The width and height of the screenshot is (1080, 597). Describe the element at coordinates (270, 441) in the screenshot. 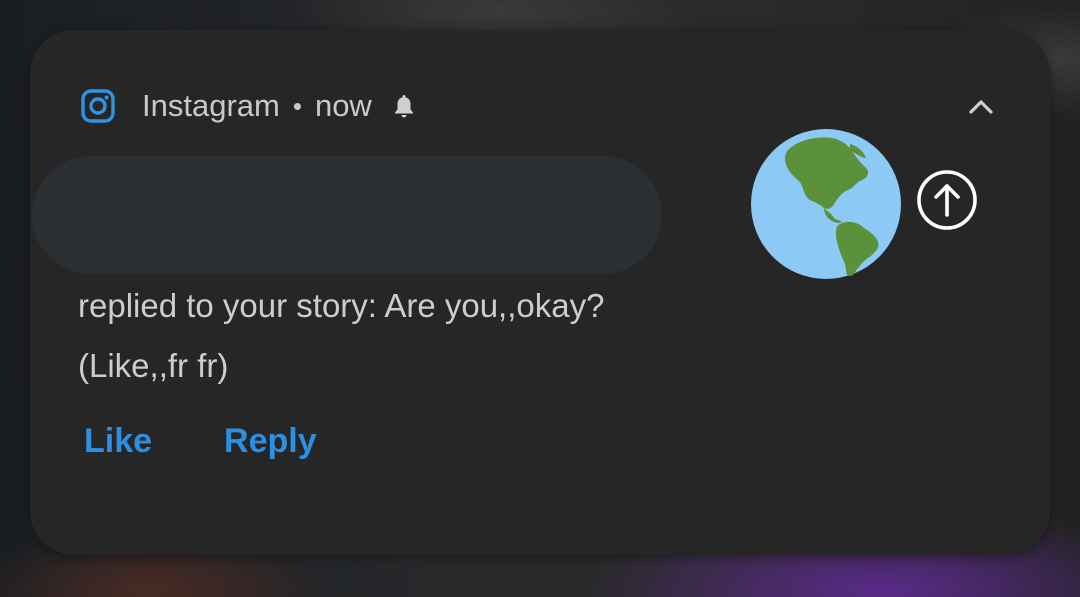

I see `reply-button: Reply` at that location.